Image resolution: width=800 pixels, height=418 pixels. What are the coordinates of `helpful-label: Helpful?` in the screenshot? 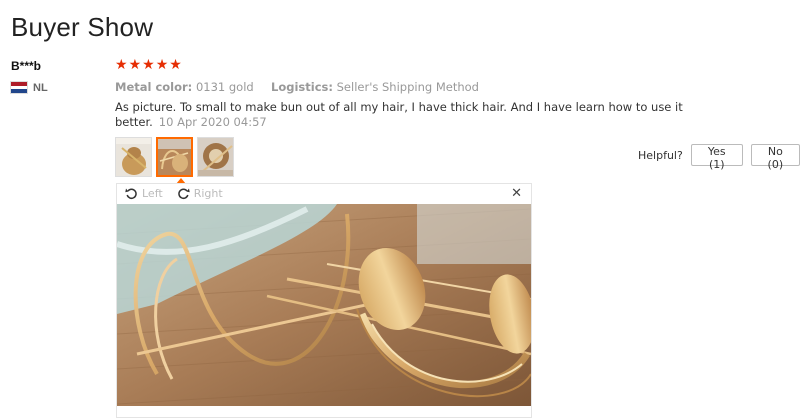 It's located at (660, 155).